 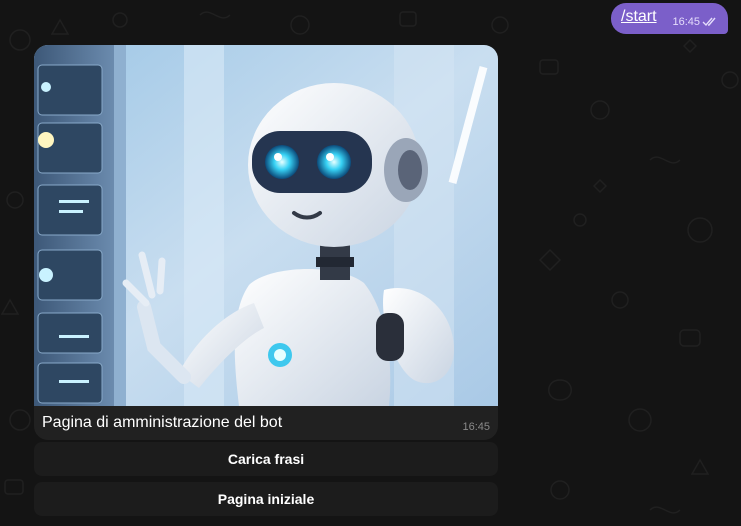 I want to click on start-command-link: /start, so click(x=639, y=17).